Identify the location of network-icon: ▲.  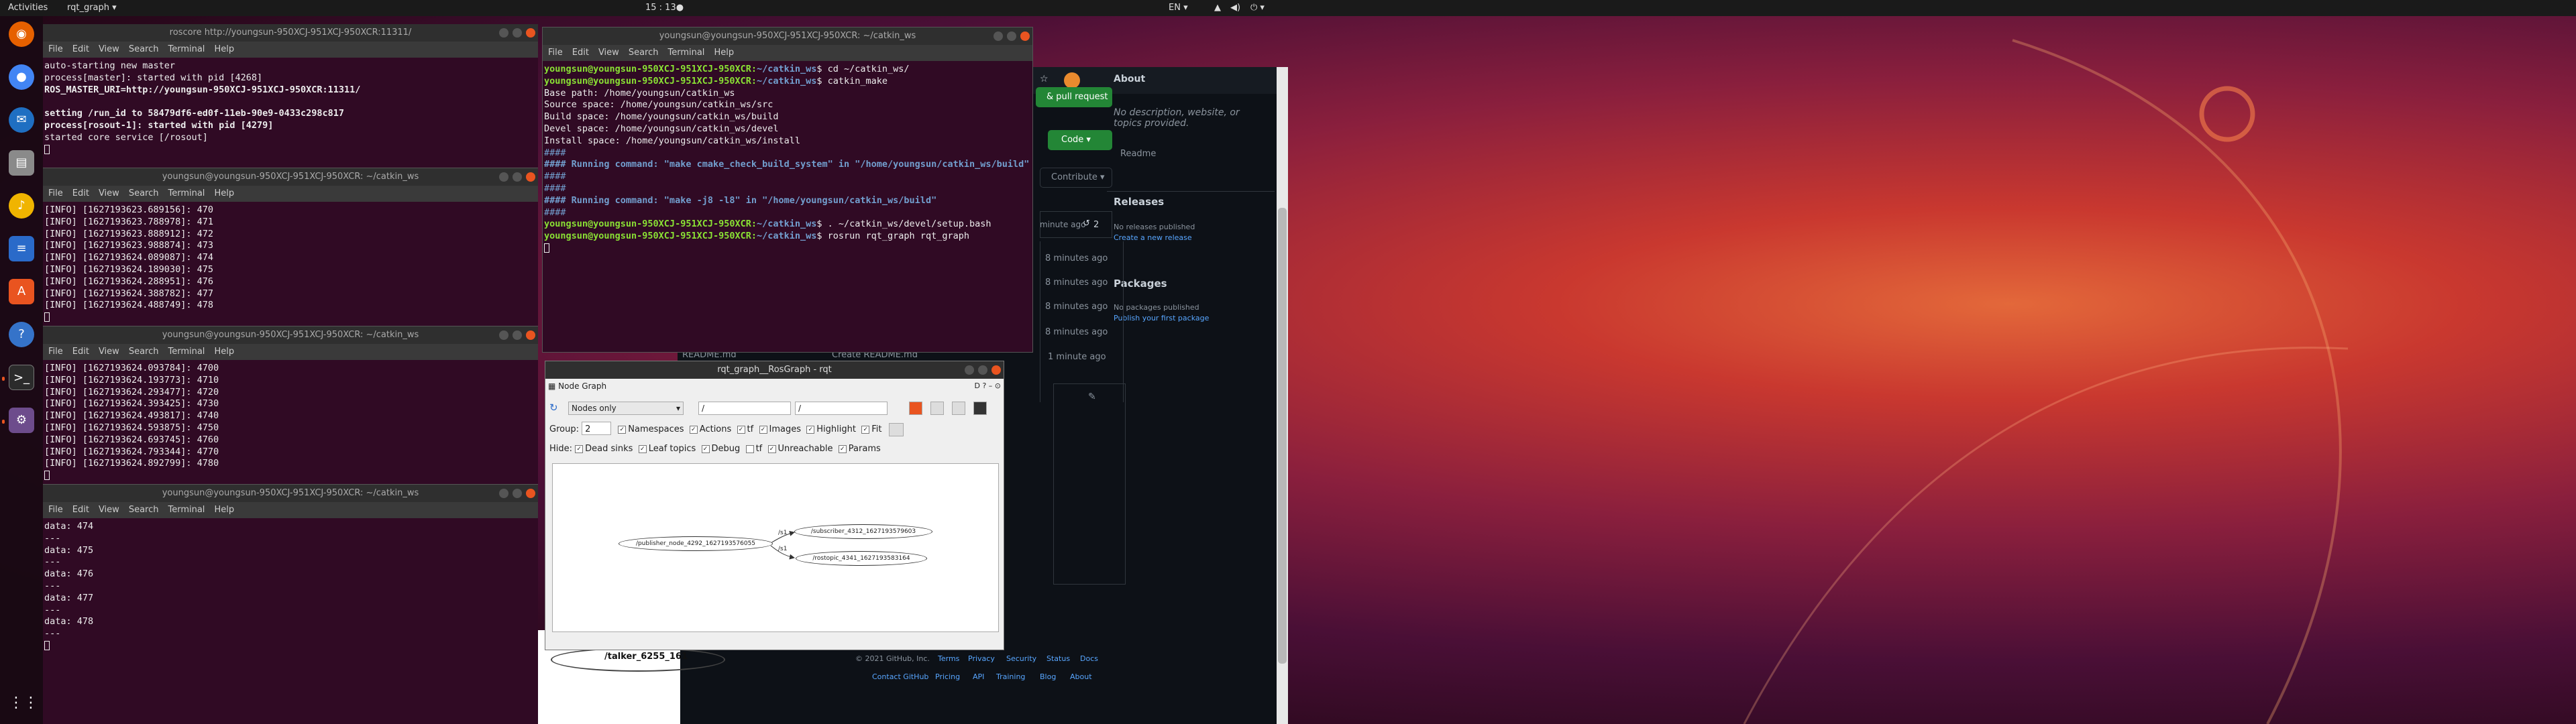
(1217, 8).